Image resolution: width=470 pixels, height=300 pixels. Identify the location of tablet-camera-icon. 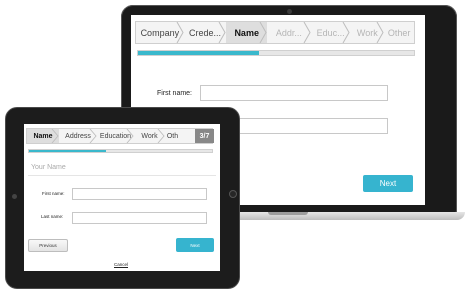
(14, 196).